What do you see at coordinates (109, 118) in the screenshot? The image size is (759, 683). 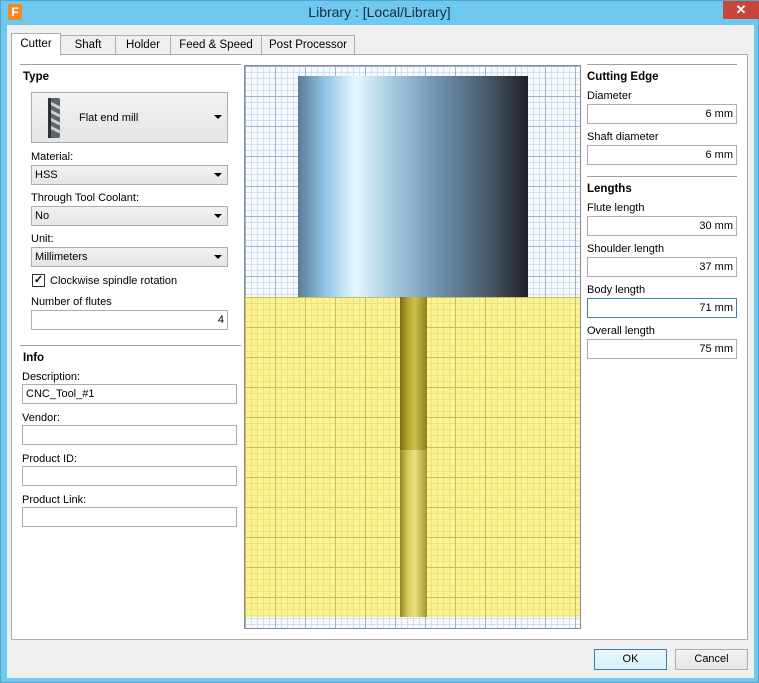 I see `tool-type-label: Flat end mill` at bounding box center [109, 118].